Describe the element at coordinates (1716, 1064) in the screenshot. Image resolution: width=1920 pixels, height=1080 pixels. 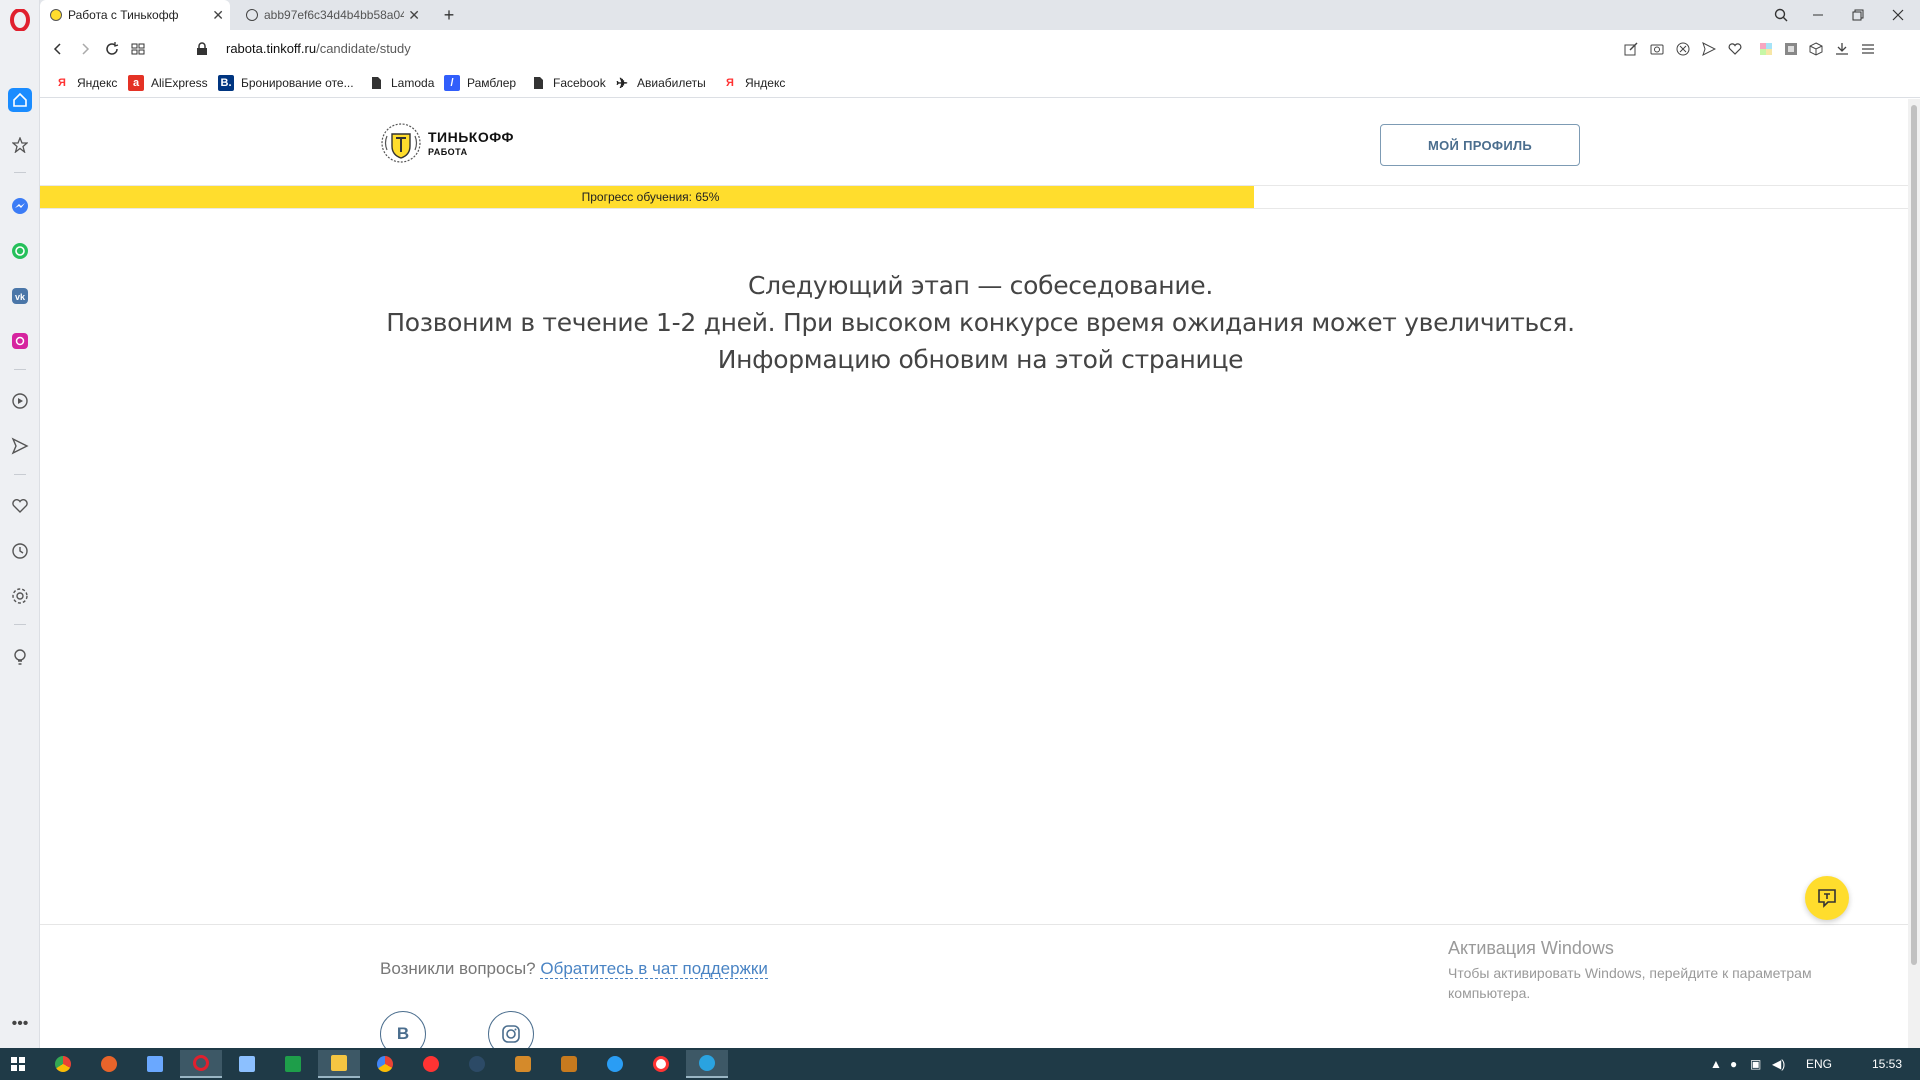
I see `tray-arrow-icon: ▲` at that location.